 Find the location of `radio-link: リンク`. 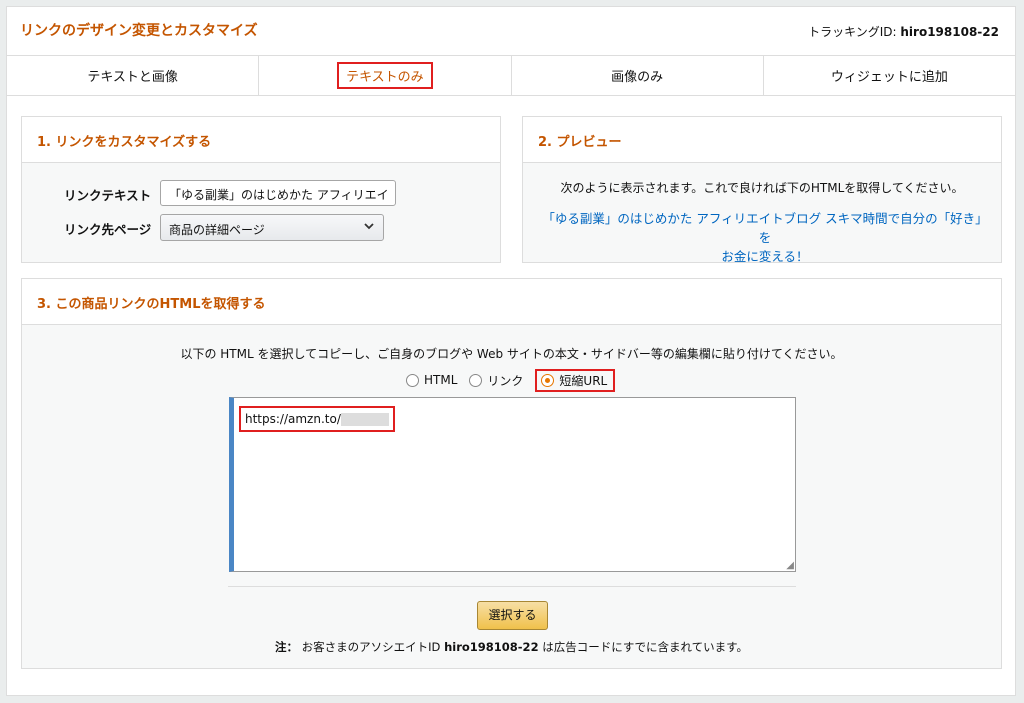

radio-link: リンク is located at coordinates (496, 380).